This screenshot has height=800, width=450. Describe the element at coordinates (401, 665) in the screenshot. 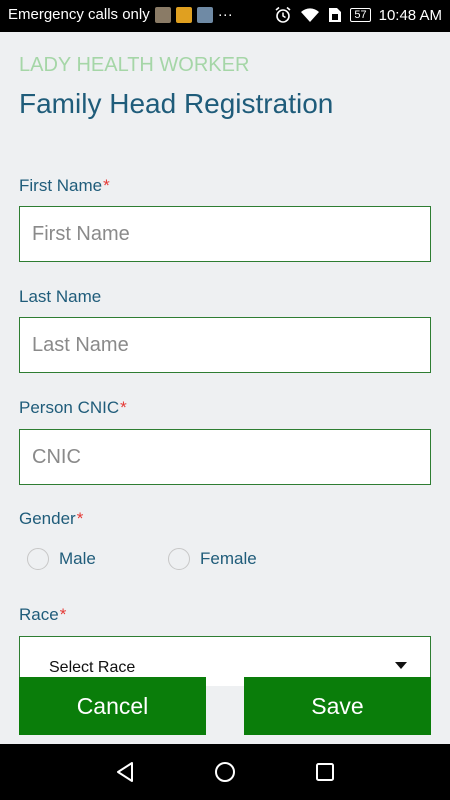

I see `dropdown-arrow-icon` at that location.